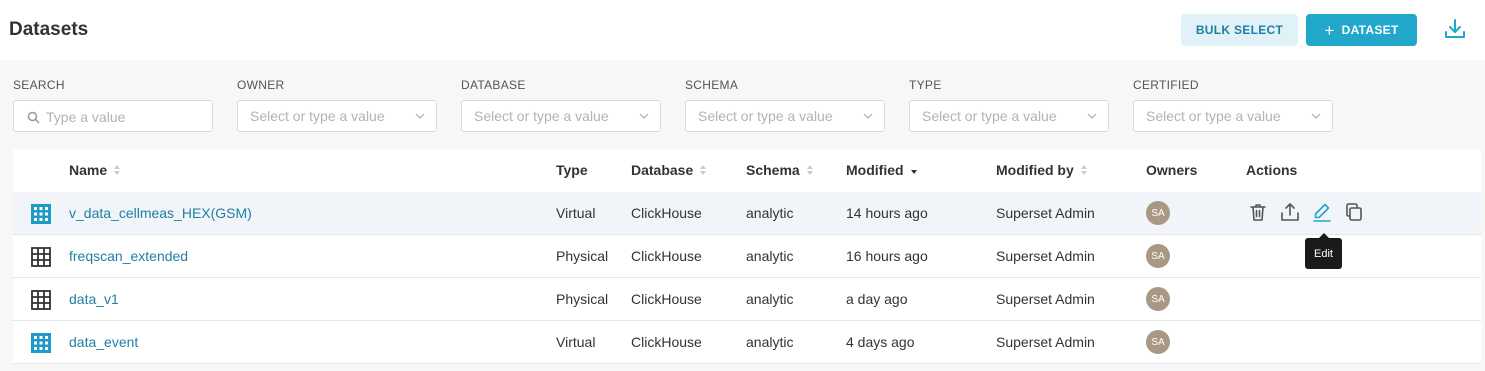 The width and height of the screenshot is (1485, 371). Describe the element at coordinates (1166, 85) in the screenshot. I see `certified-filter-label: CERTIFIED` at that location.